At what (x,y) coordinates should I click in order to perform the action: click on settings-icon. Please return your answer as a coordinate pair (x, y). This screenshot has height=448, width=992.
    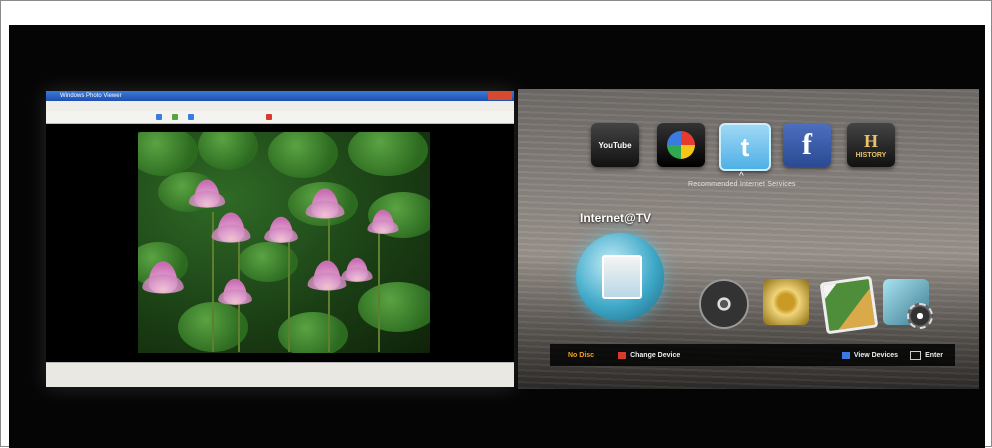
    Looking at the image, I should click on (908, 304).